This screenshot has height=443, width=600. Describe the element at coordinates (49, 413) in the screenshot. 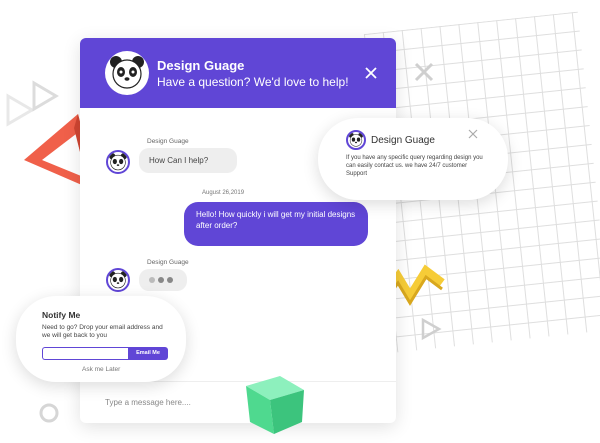

I see `circle-decoration` at that location.